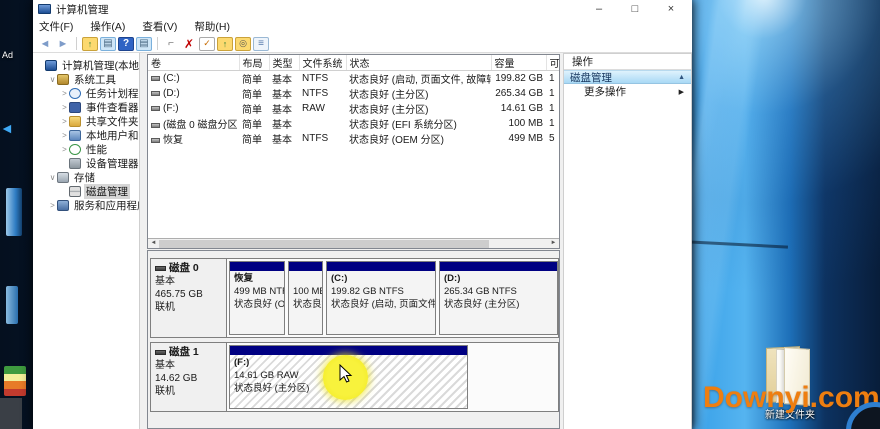 The height and width of the screenshot is (429, 880). I want to click on volume-row-3: (磁盘 0 磁盘分区 2)简单基本 状态良好 (EFI 系统分区) 100 MB 1, so click(353, 123).